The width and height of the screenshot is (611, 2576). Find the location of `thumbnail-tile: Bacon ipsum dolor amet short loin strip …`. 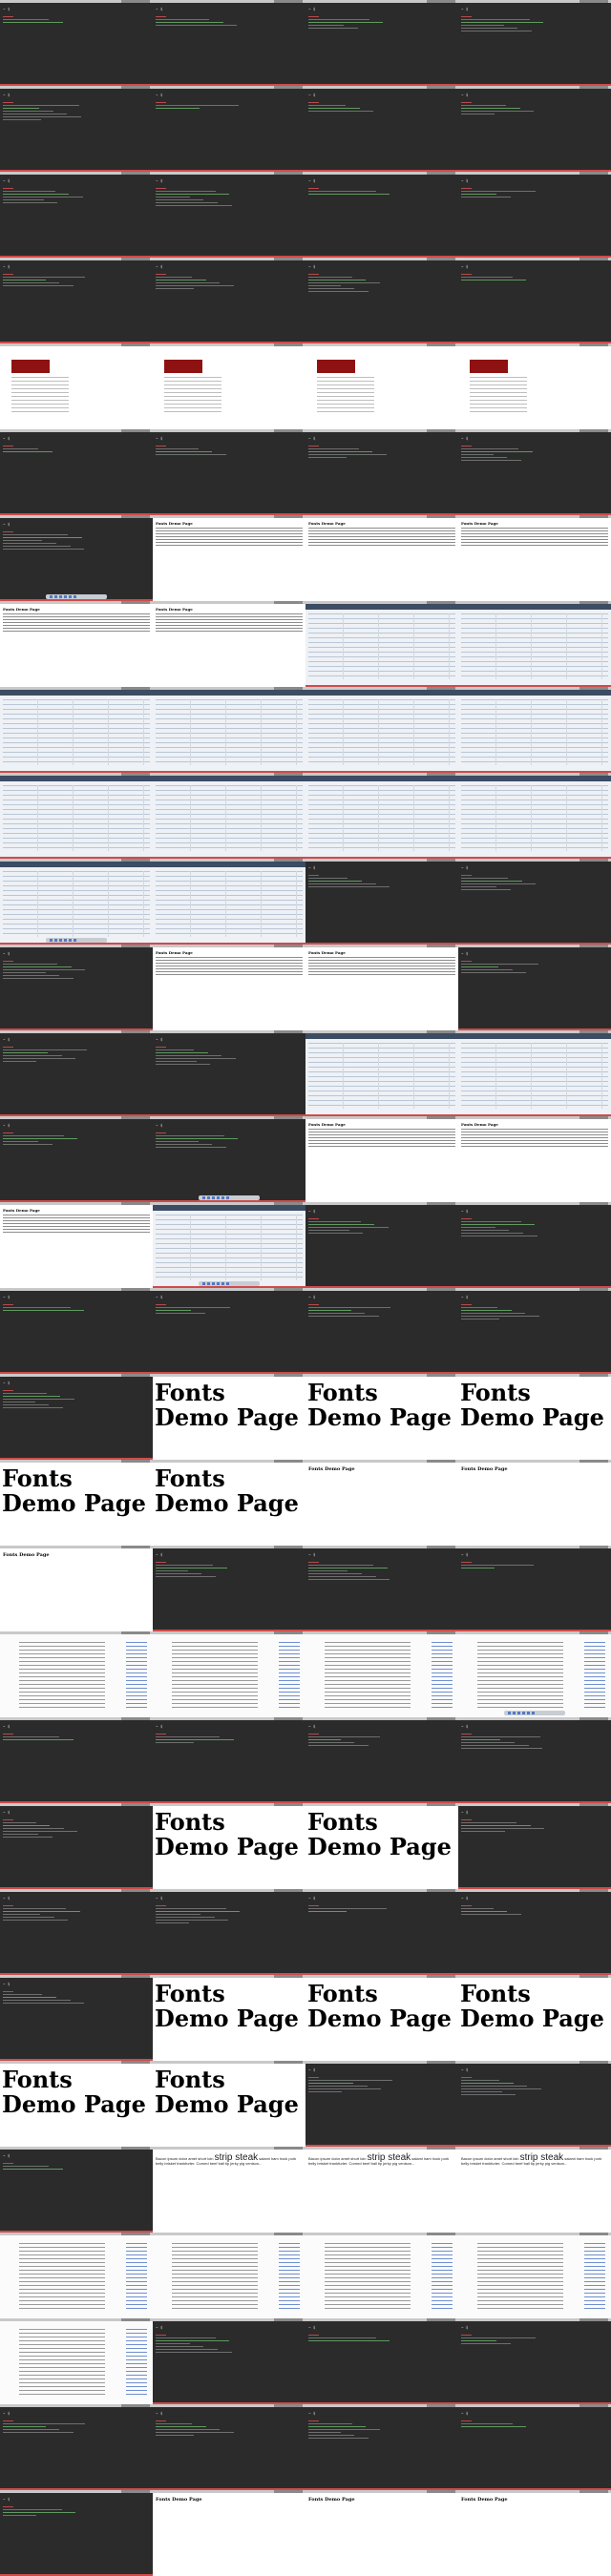

thumbnail-tile: Bacon ipsum dolor amet short loin strip … is located at coordinates (382, 2190).